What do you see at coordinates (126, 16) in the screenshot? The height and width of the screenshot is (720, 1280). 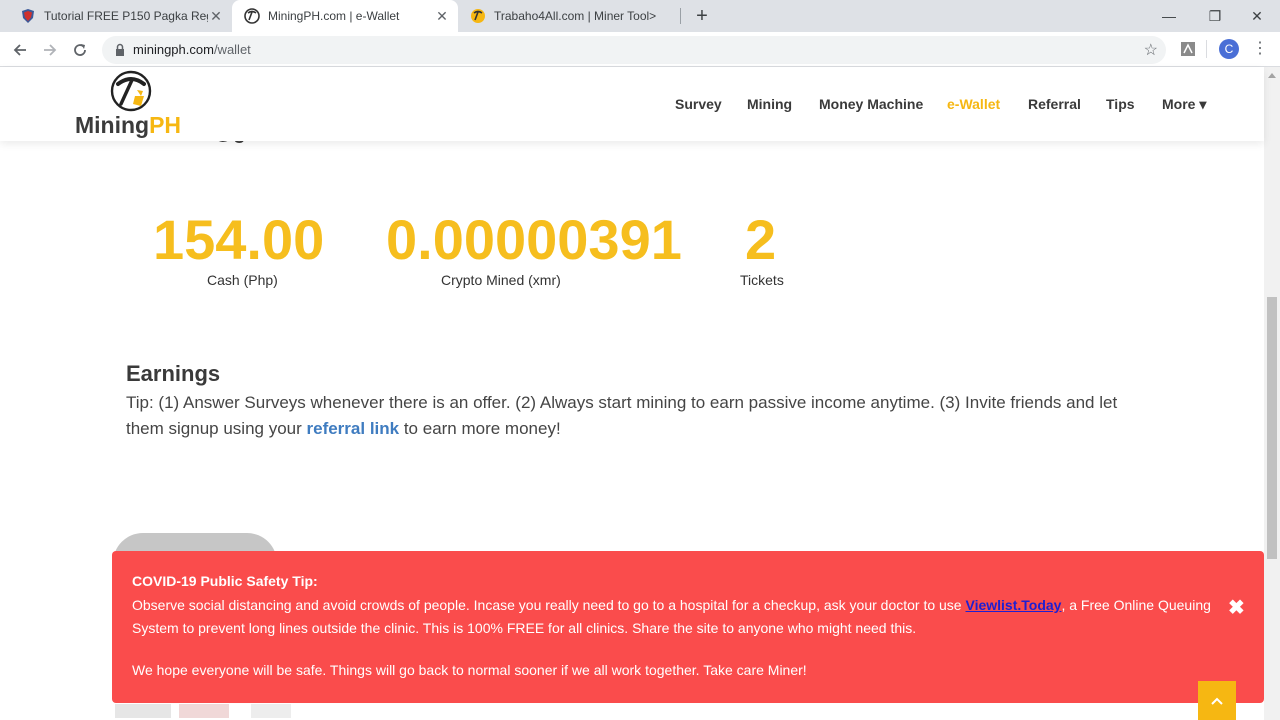 I see `tab-title: Tutorial FREE P150 Pagka Registe` at bounding box center [126, 16].